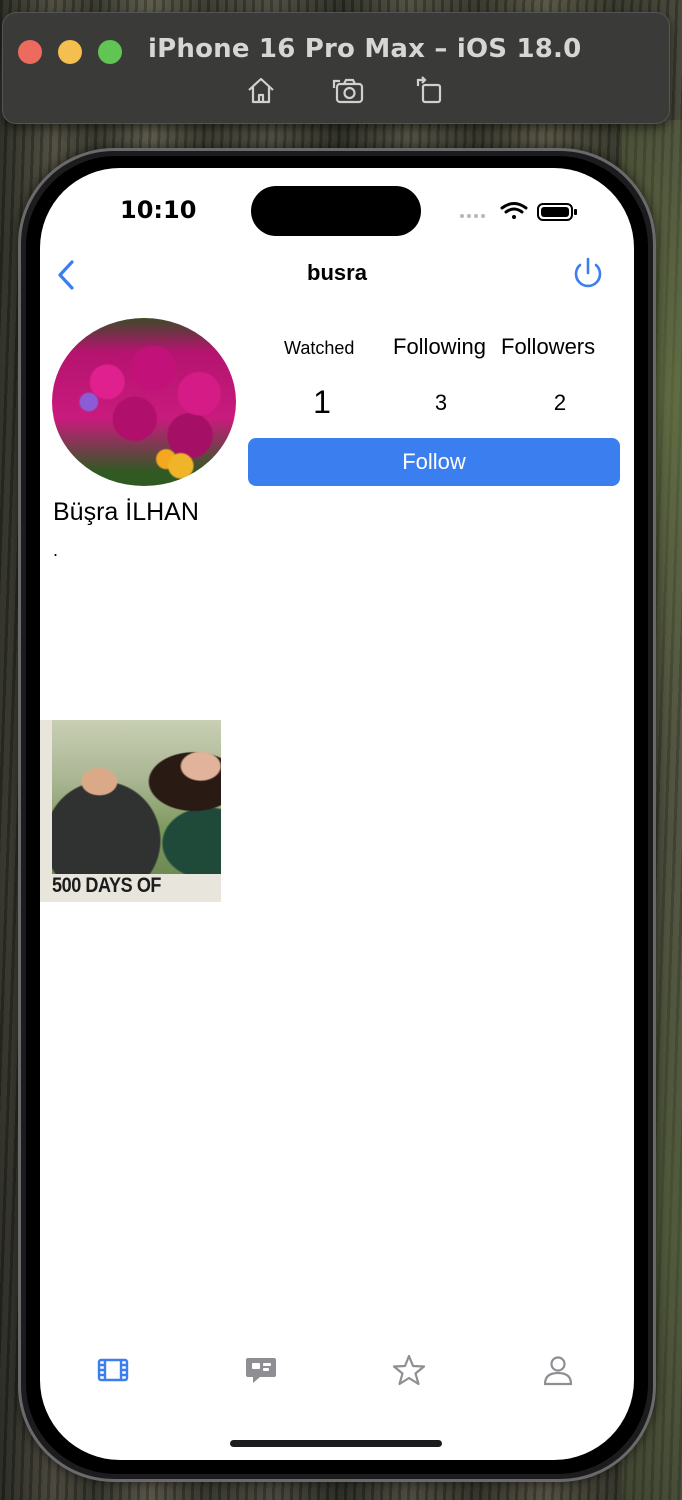 The height and width of the screenshot is (1500, 682). Describe the element at coordinates (429, 91) in the screenshot. I see `rotate-icon` at that location.